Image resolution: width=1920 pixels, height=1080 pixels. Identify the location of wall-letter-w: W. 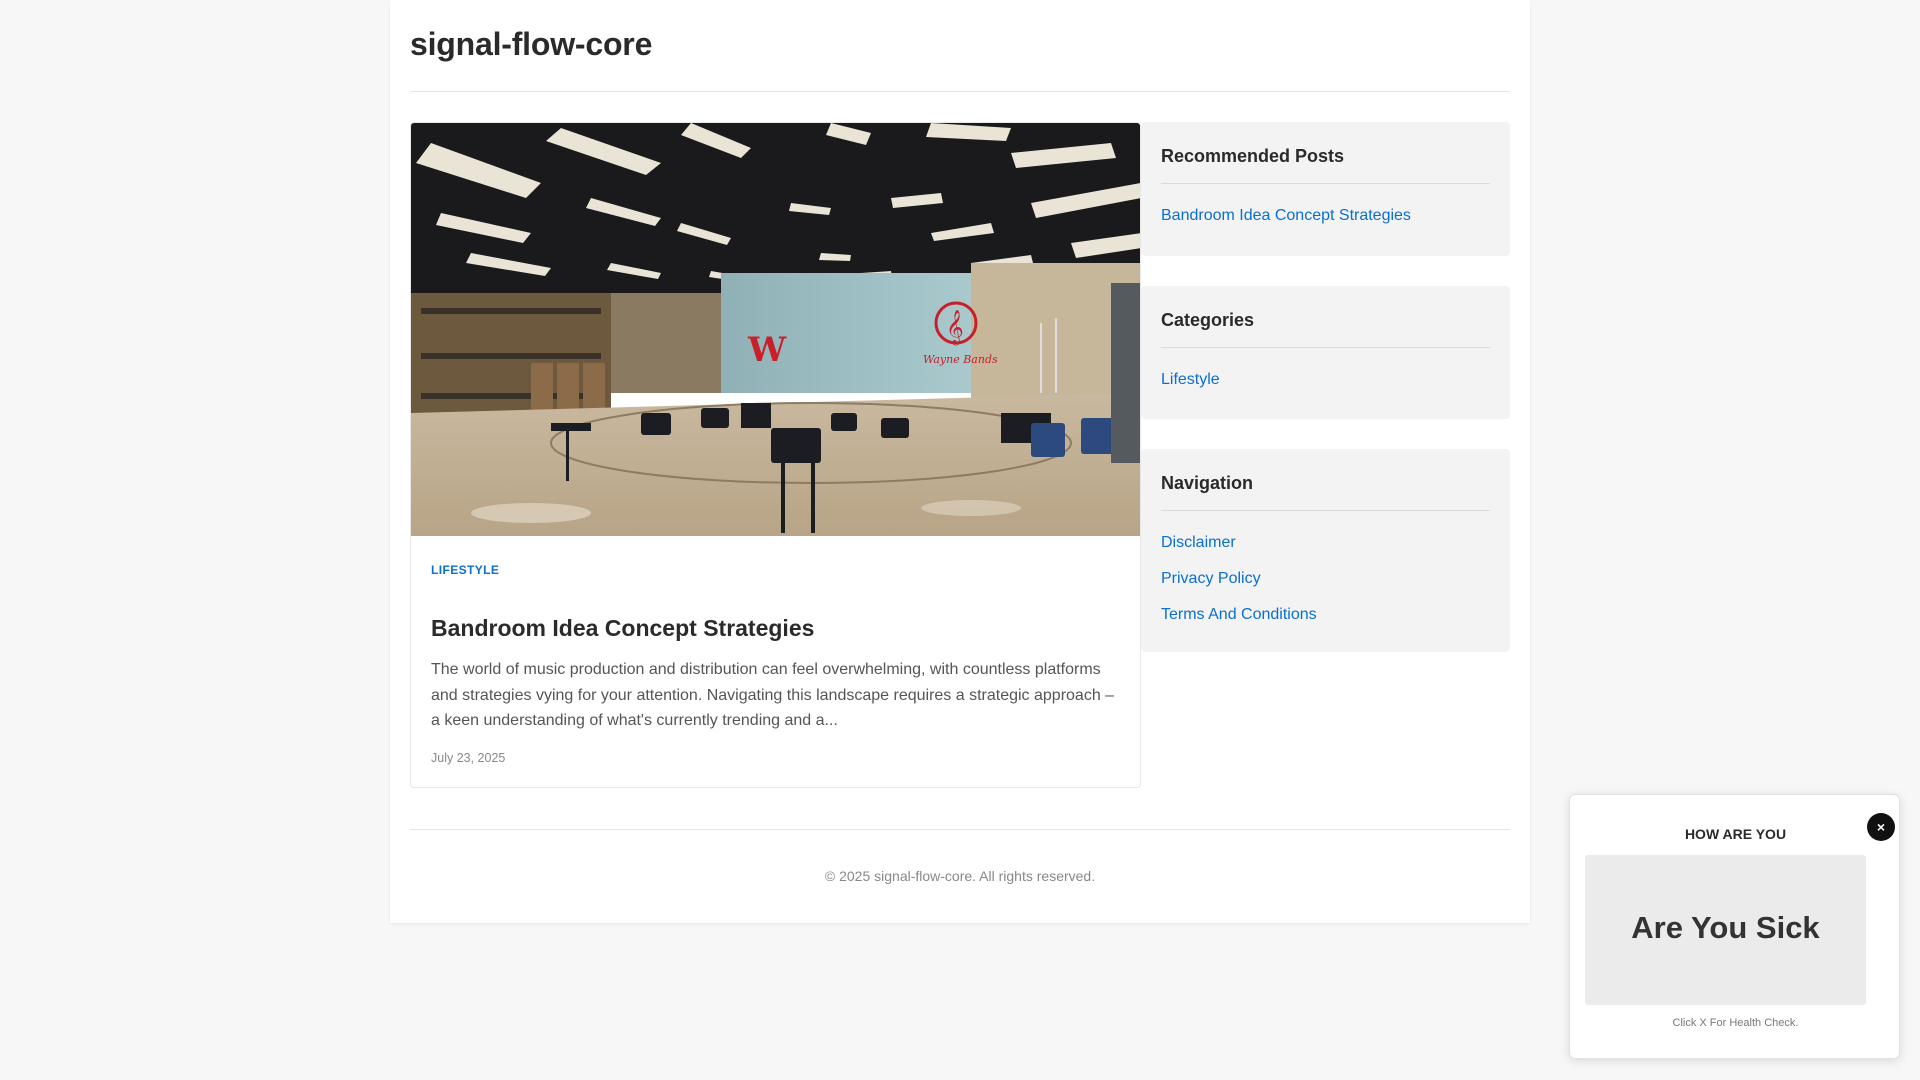
(767, 350).